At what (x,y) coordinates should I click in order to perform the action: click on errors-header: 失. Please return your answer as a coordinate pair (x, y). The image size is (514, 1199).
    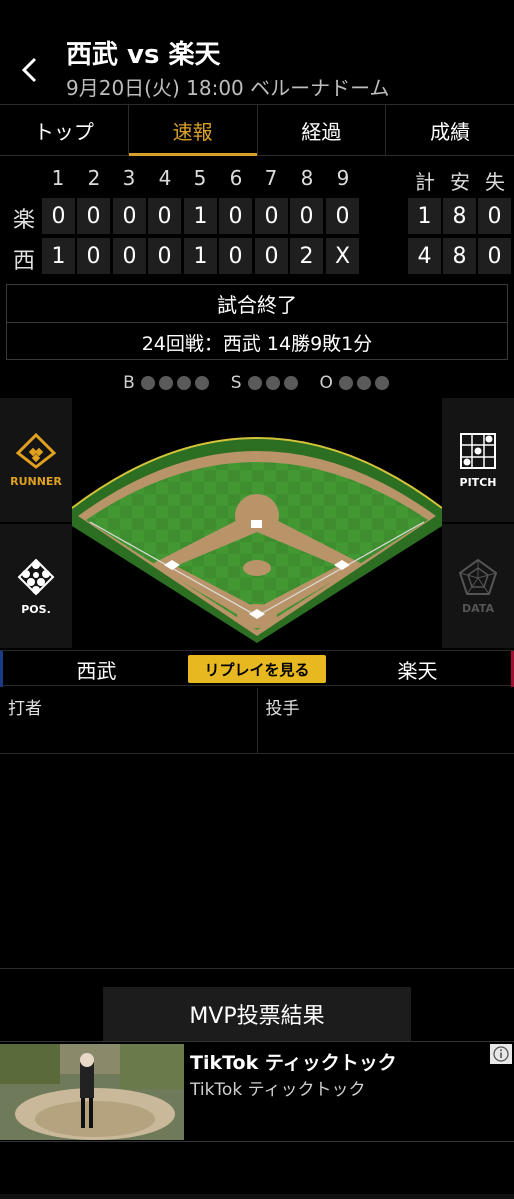
    Looking at the image, I should click on (495, 182).